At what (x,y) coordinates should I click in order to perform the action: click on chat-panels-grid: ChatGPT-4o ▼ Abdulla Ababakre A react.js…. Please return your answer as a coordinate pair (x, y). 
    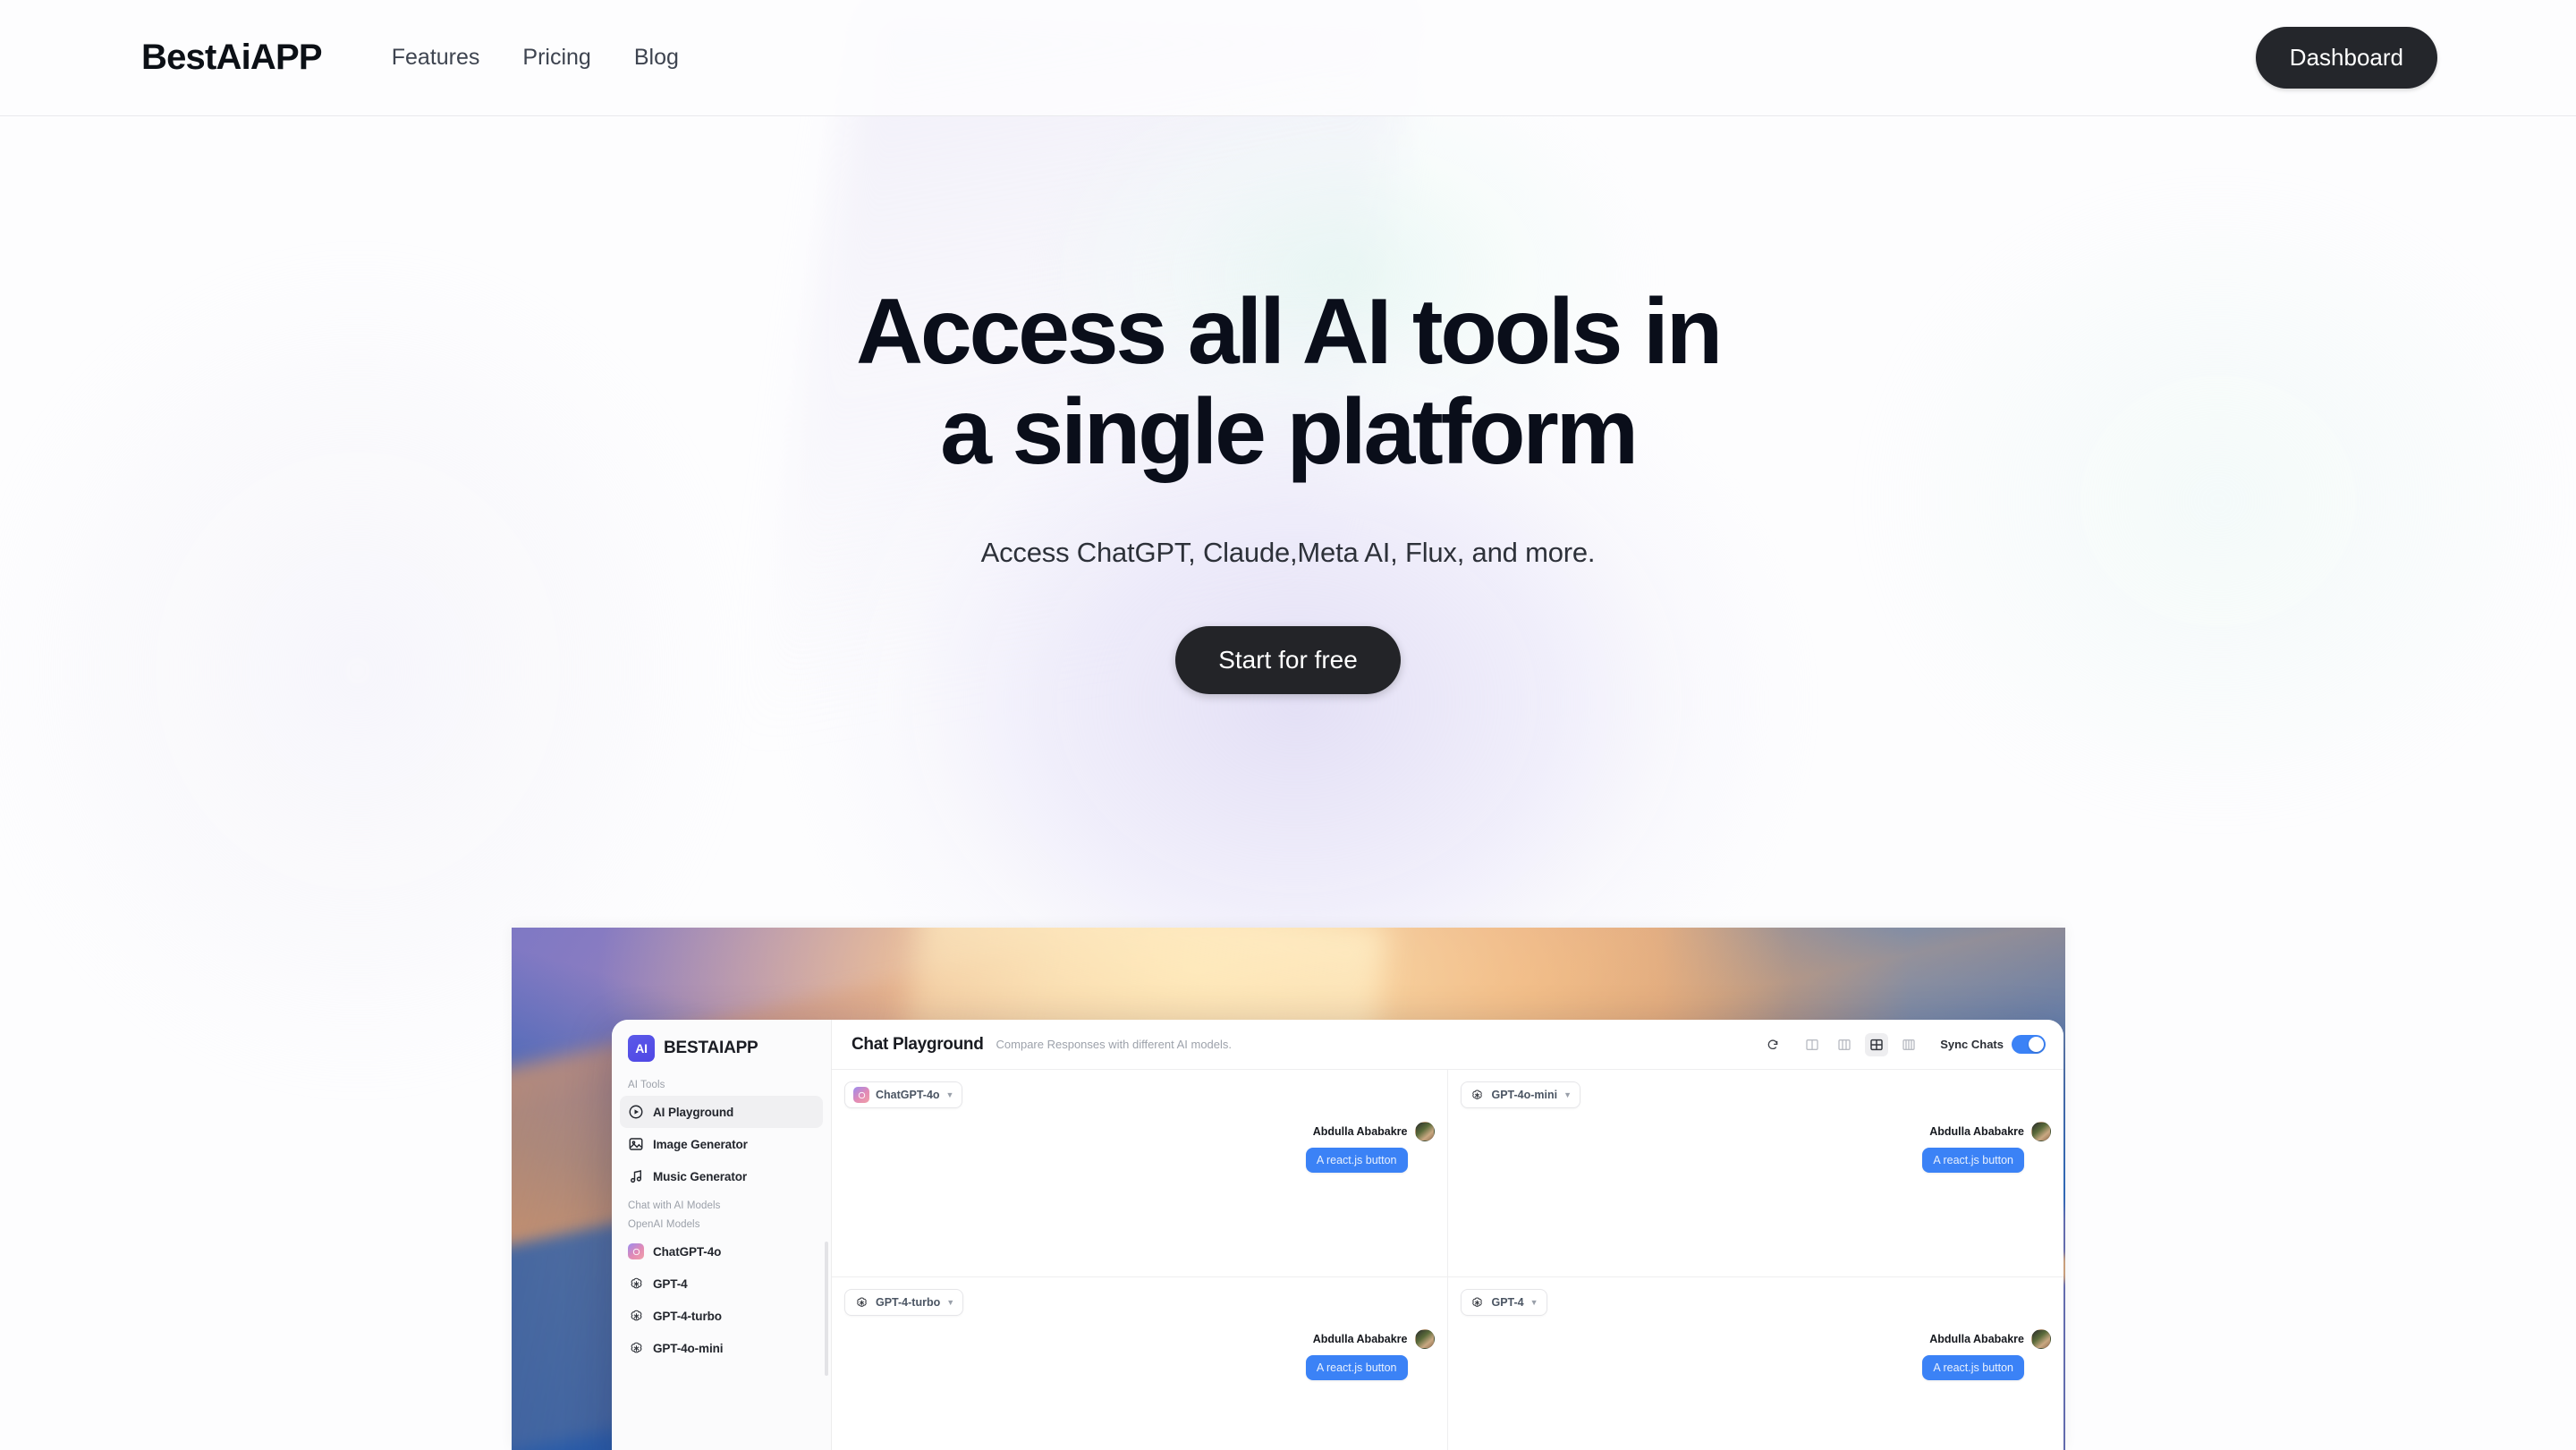
    Looking at the image, I should click on (1447, 1260).